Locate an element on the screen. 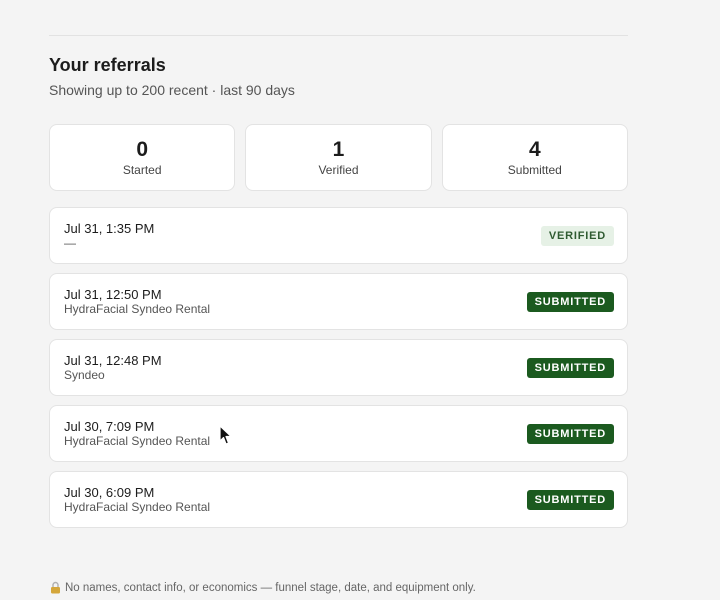 The width and height of the screenshot is (720, 600). stat-card-verified: 1 Verified is located at coordinates (338, 157).